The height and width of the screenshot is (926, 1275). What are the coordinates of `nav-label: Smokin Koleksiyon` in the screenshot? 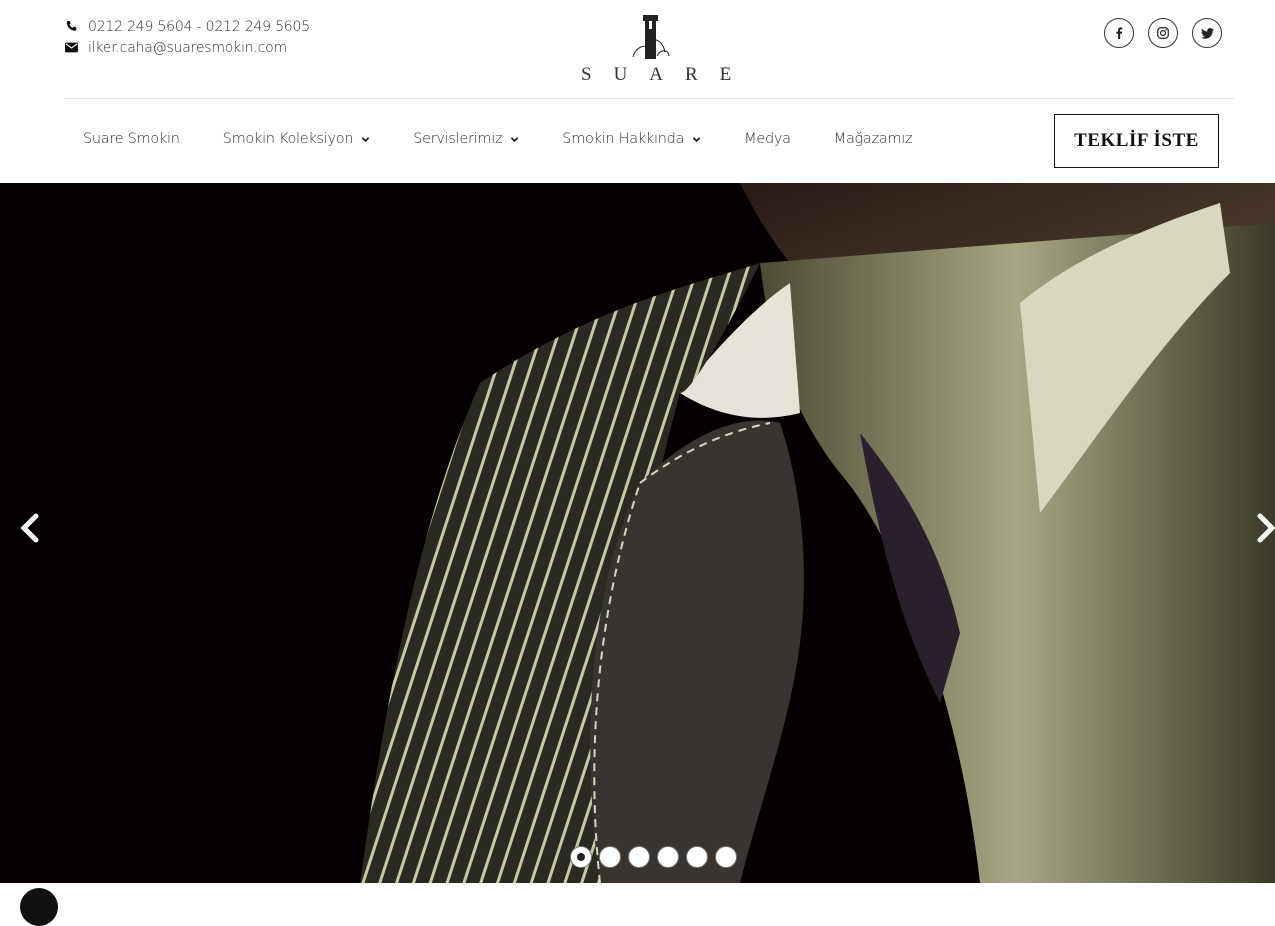 It's located at (288, 139).